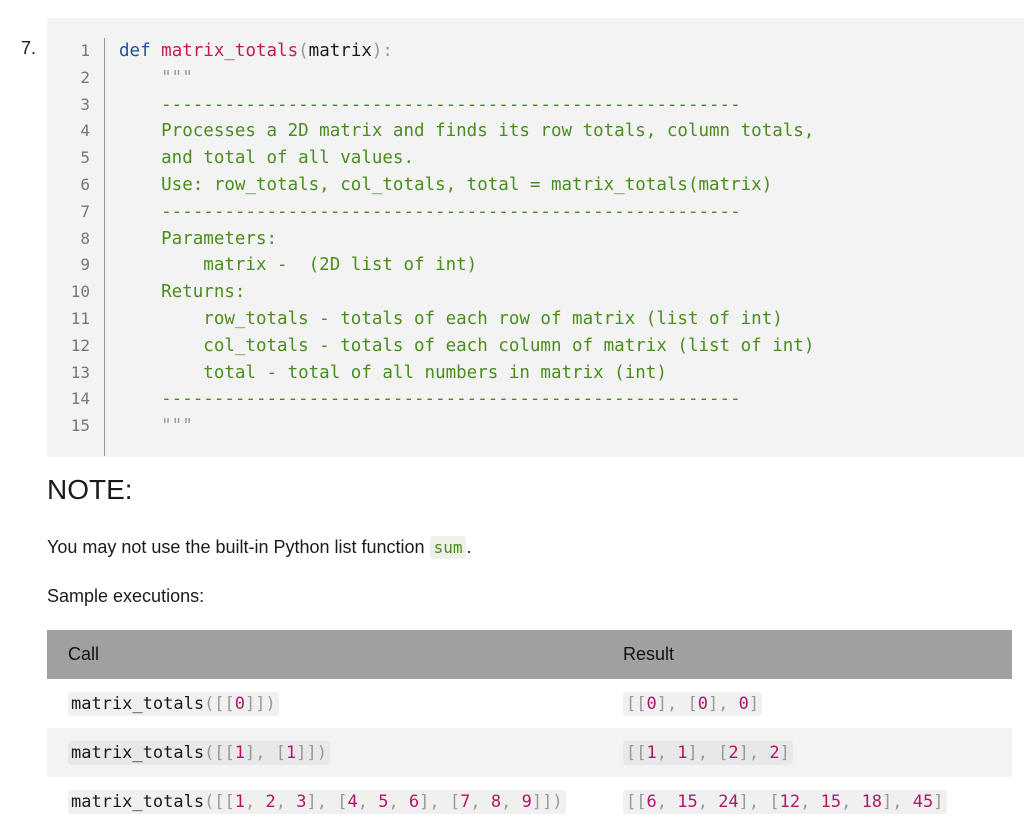 This screenshot has width=1024, height=834. I want to click on result-code: [[1, 1], [2], 2], so click(708, 752).